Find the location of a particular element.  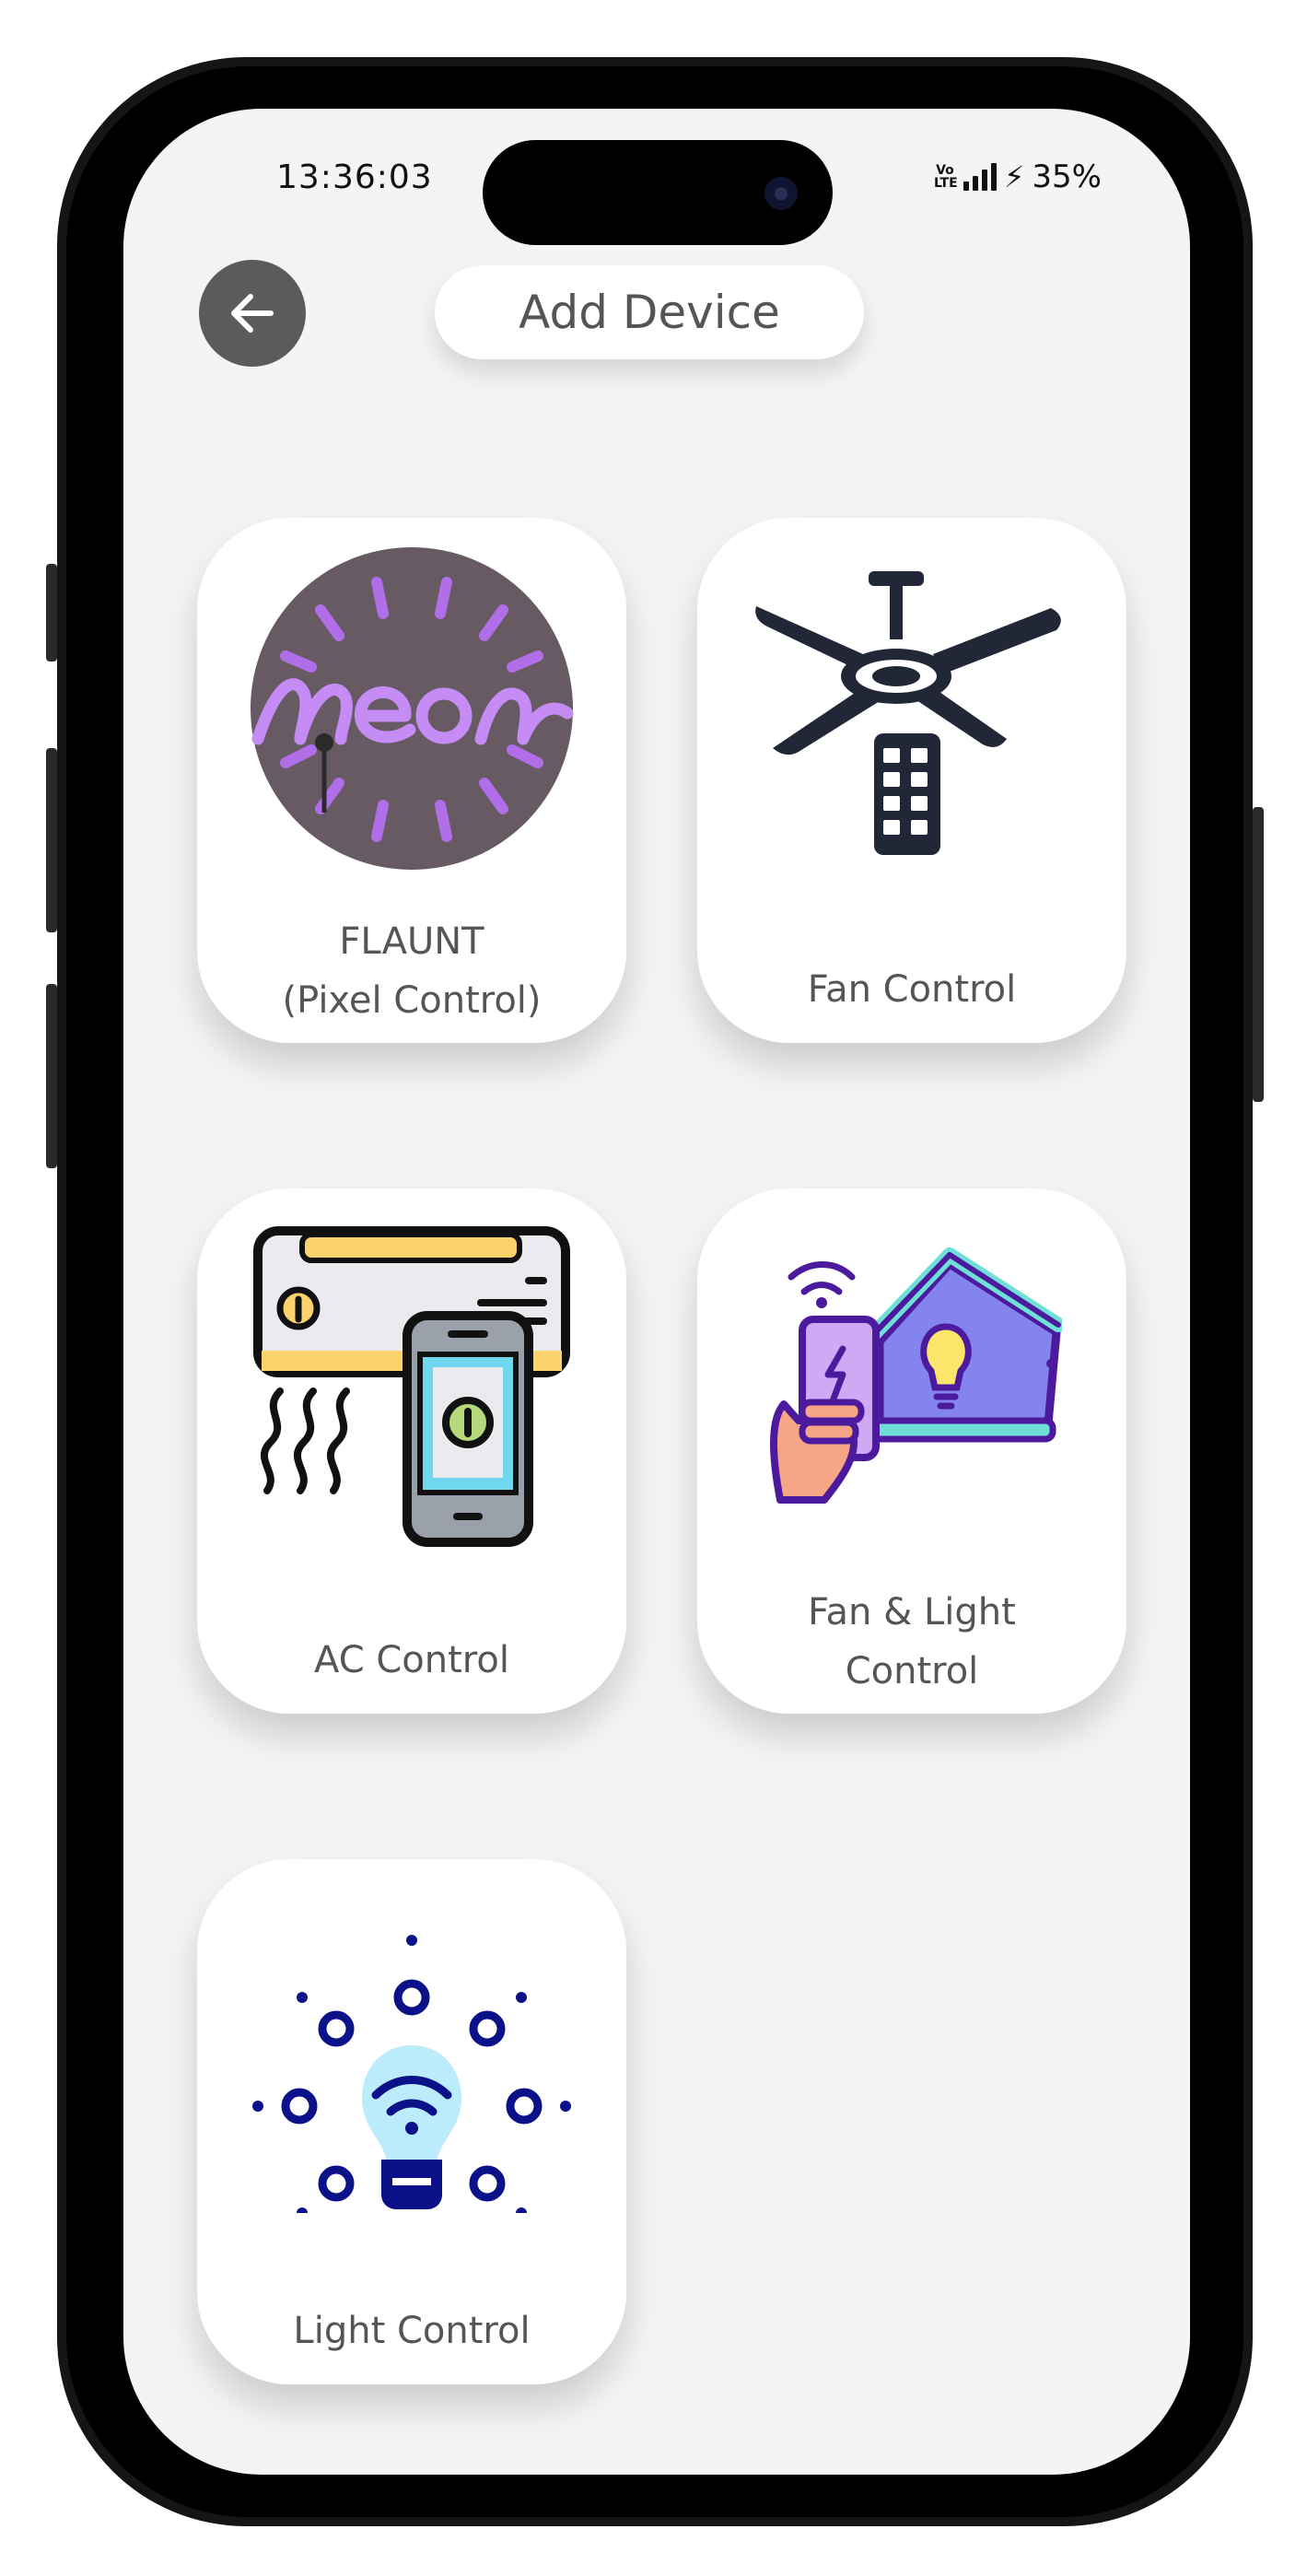

back-button is located at coordinates (252, 313).